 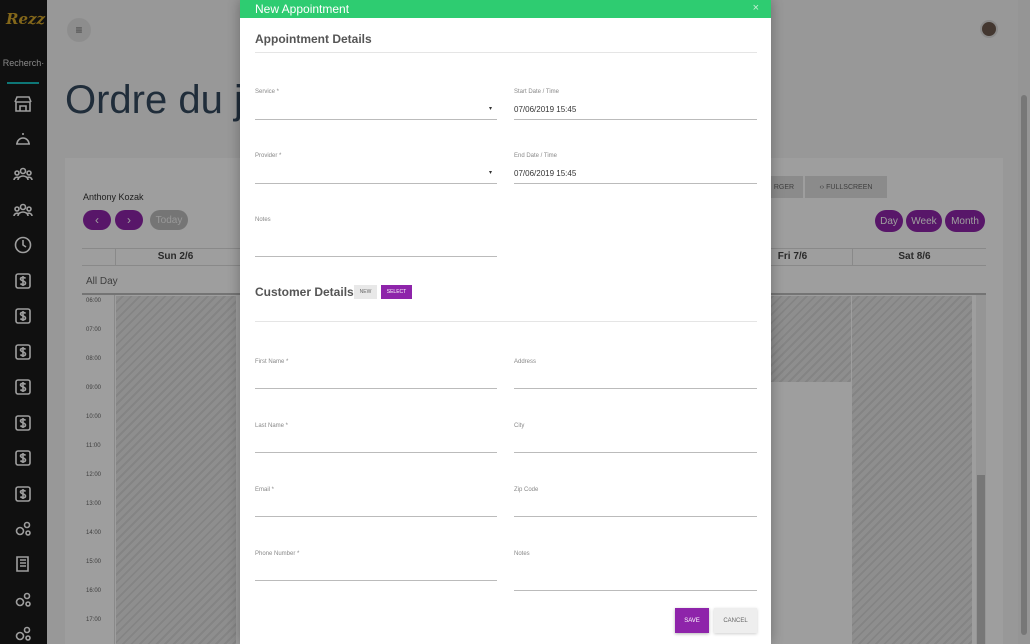 What do you see at coordinates (735, 620) in the screenshot?
I see `cancel-button: CANCEL` at bounding box center [735, 620].